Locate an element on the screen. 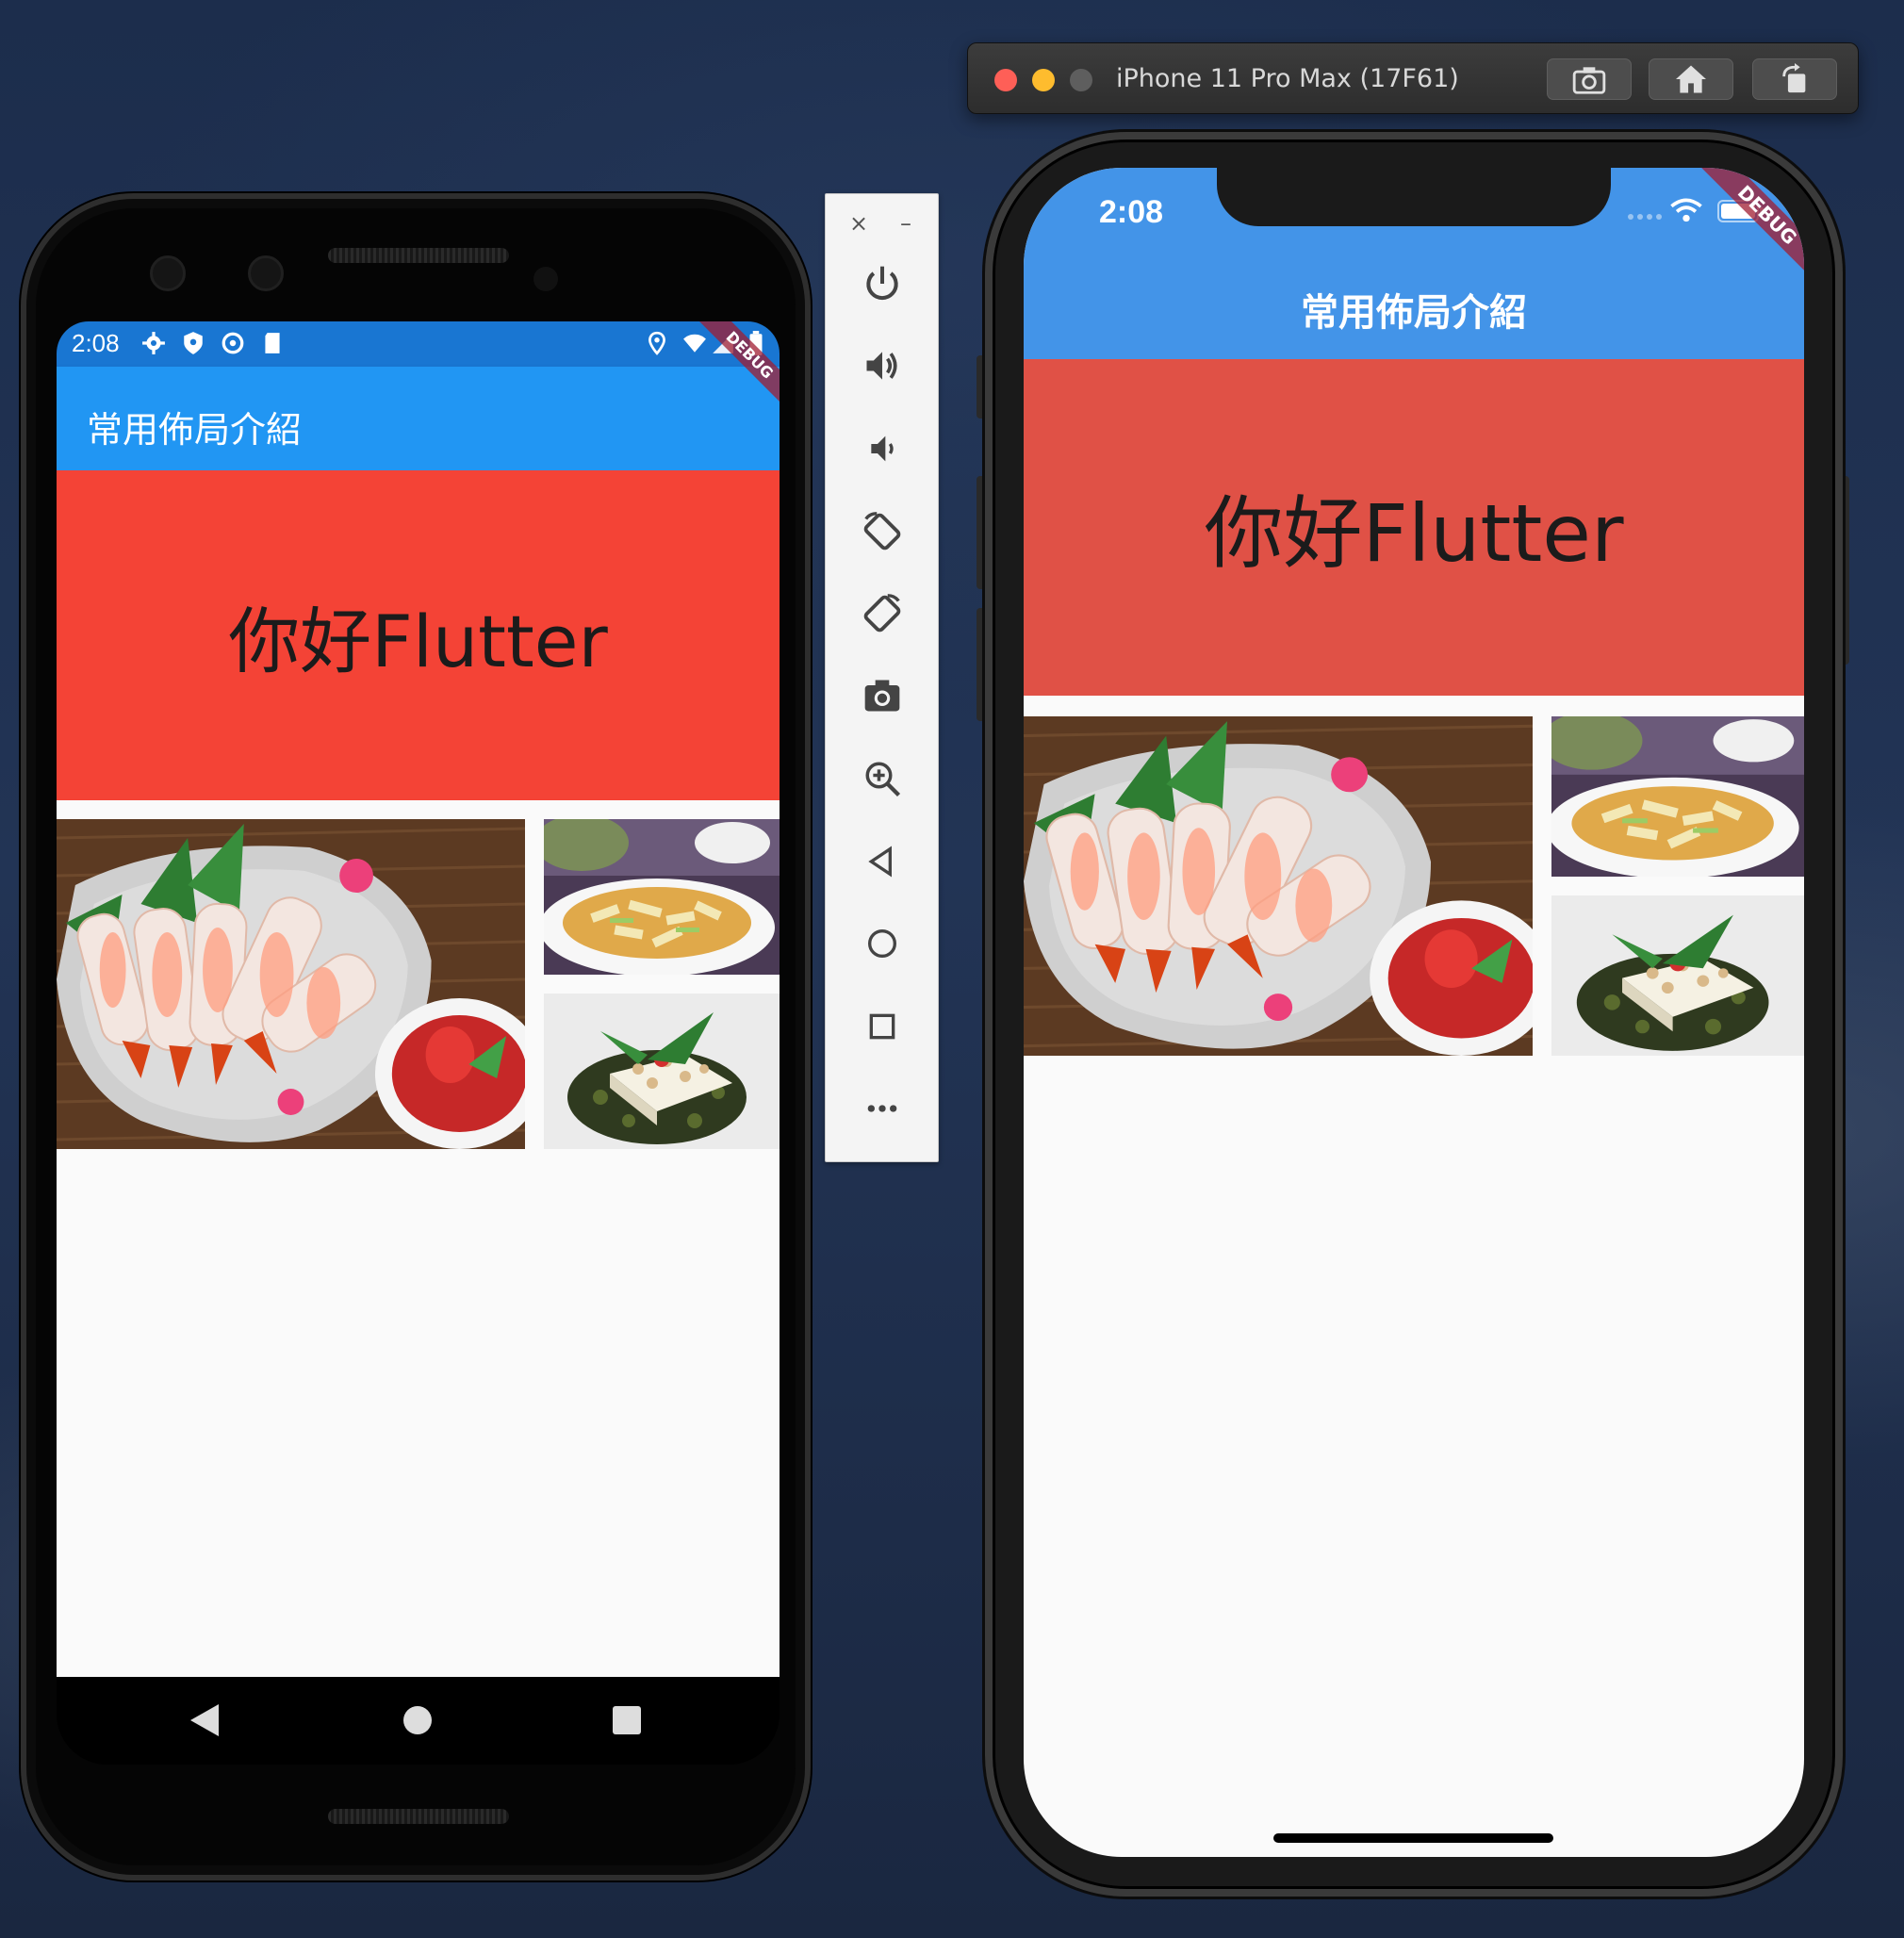  home-button is located at coordinates (882, 944).